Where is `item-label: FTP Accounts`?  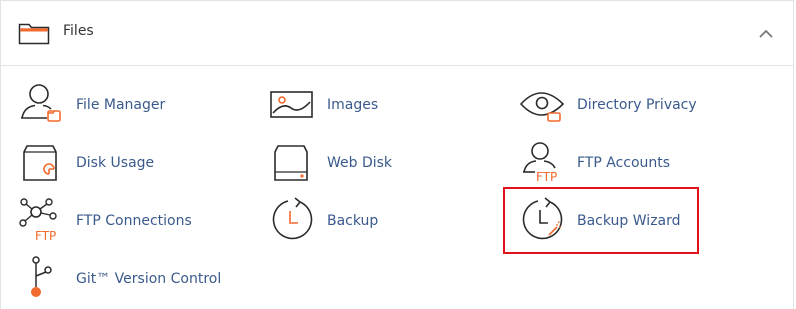
item-label: FTP Accounts is located at coordinates (623, 163).